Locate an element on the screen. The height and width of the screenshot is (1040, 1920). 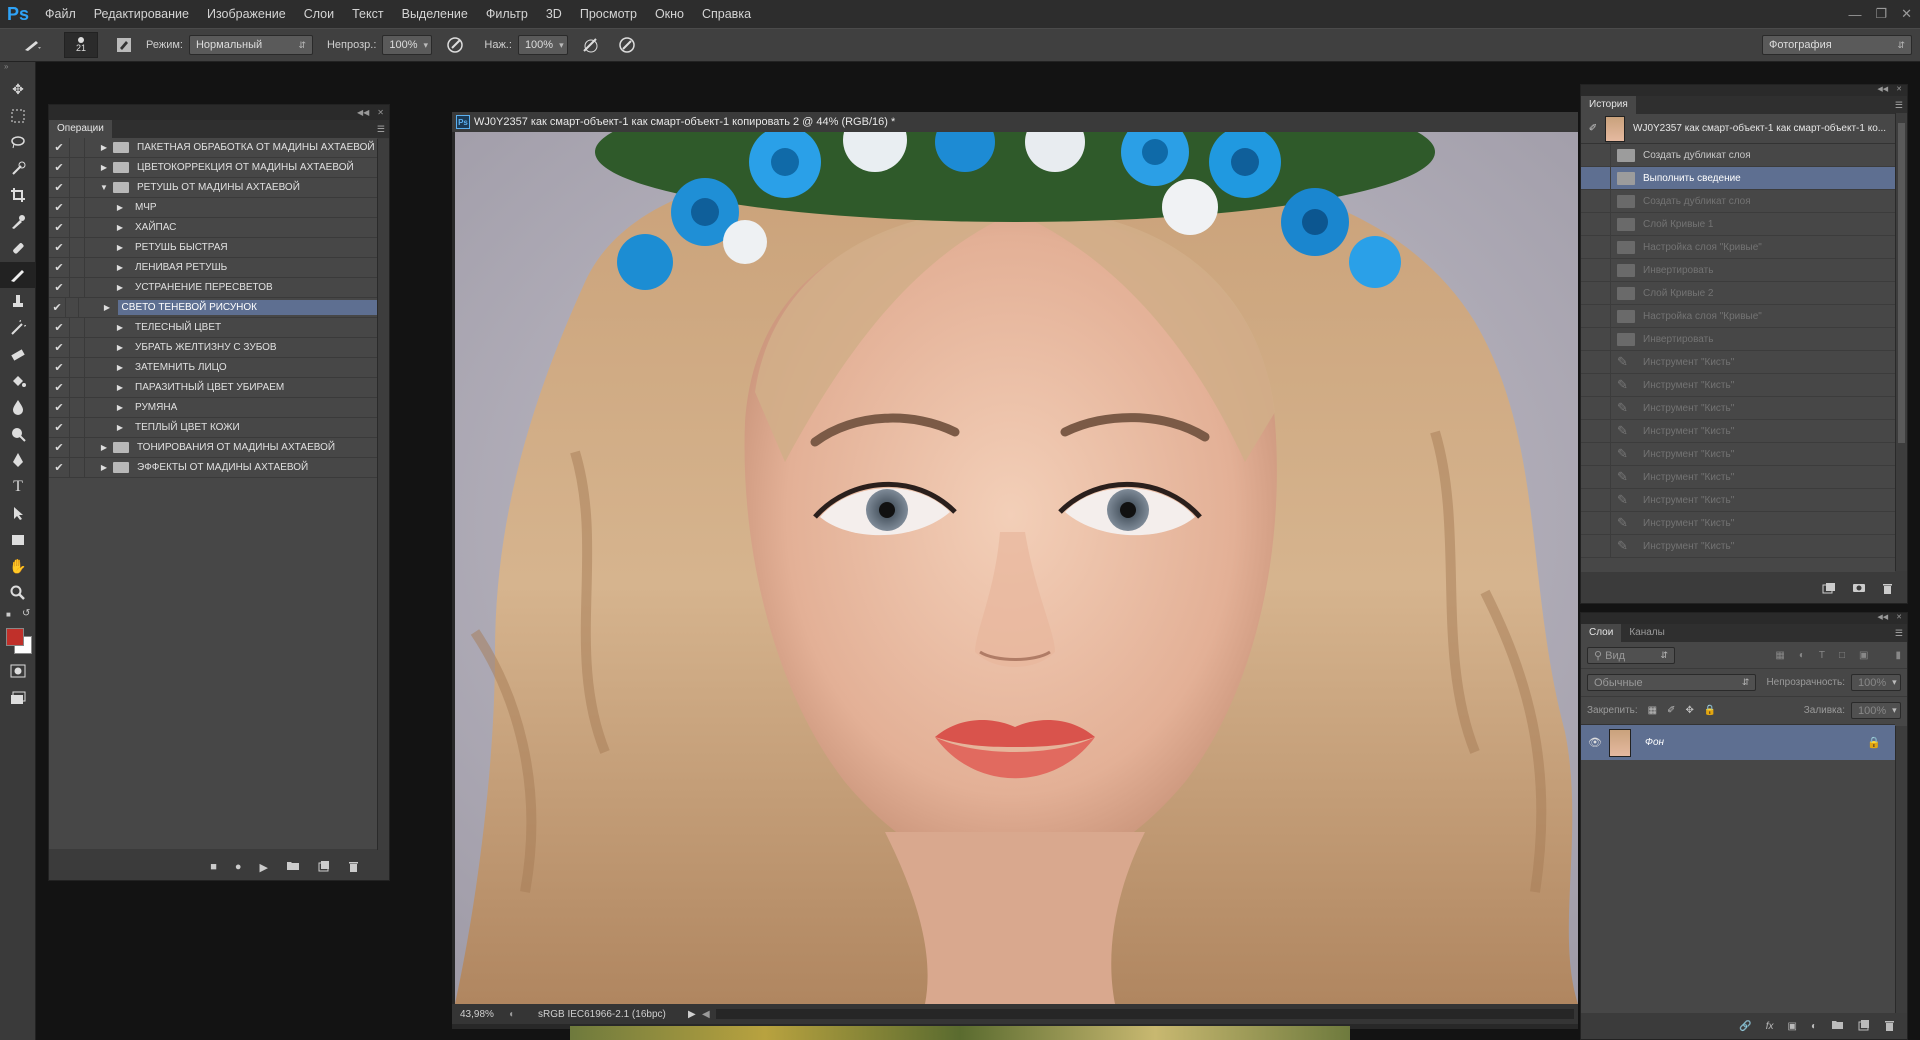
default-colors-icon: ■ is located at coordinates (8, 614).